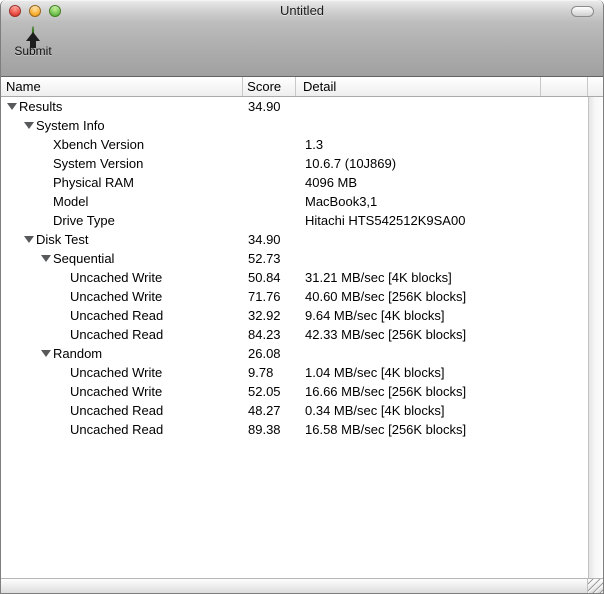 Image resolution: width=604 pixels, height=594 pixels. Describe the element at coordinates (294, 258) in the screenshot. I see `table-row: Sequential 52.73` at that location.